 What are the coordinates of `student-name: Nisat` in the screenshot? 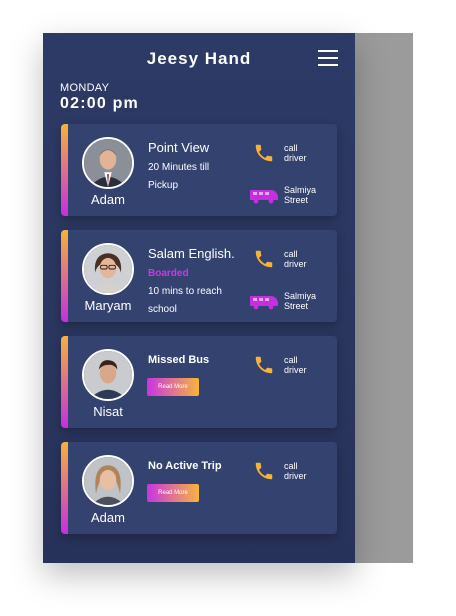 It's located at (108, 411).